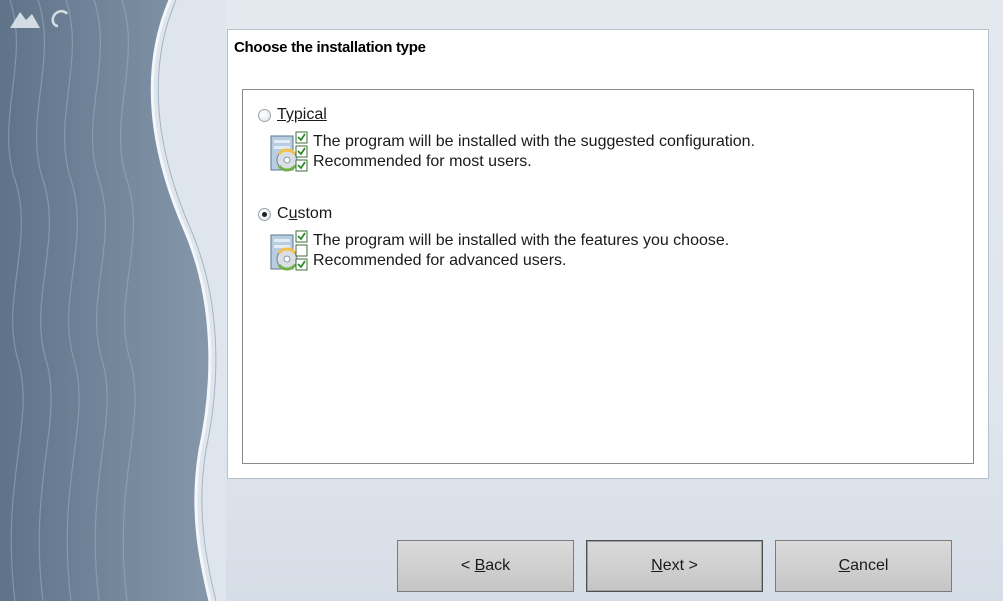 The height and width of the screenshot is (601, 1003). I want to click on wizard-button-bar: < Back Next > Cancel, so click(674, 566).